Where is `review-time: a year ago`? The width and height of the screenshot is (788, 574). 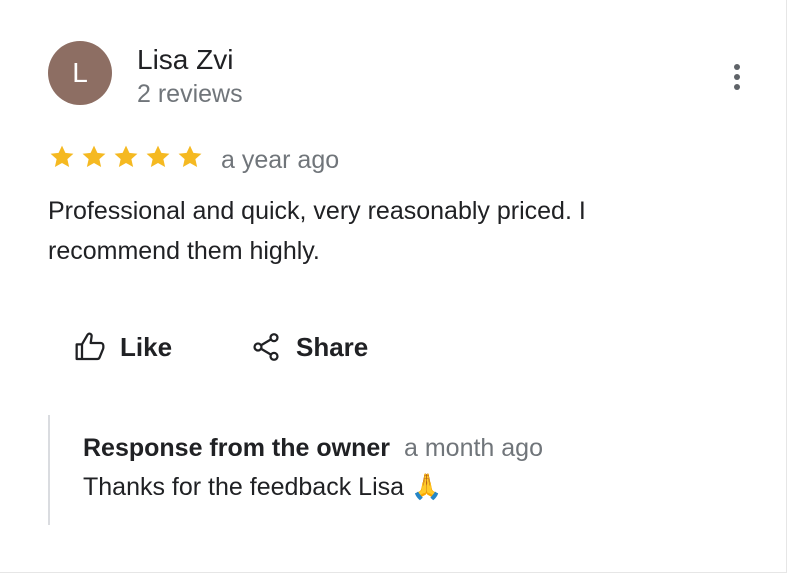 review-time: a year ago is located at coordinates (280, 160).